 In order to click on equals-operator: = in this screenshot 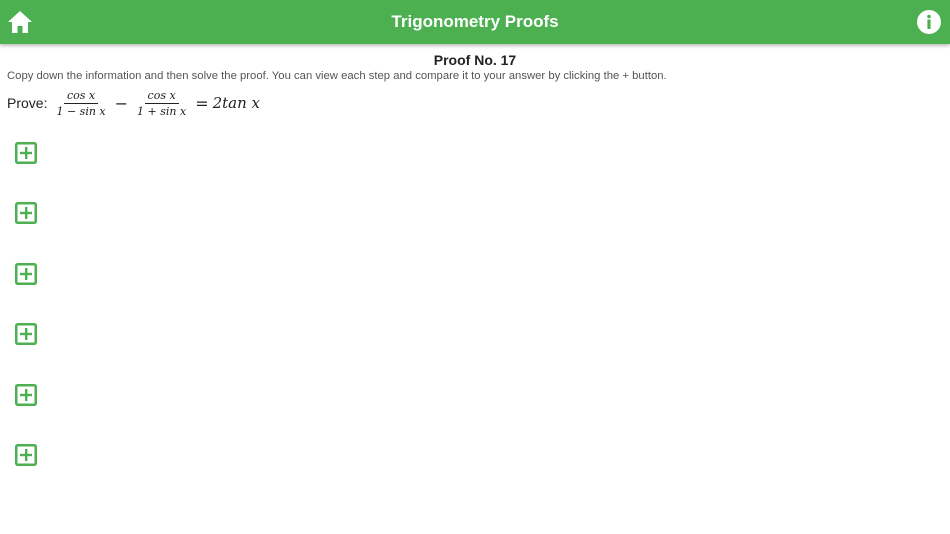, I will do `click(202, 103)`.